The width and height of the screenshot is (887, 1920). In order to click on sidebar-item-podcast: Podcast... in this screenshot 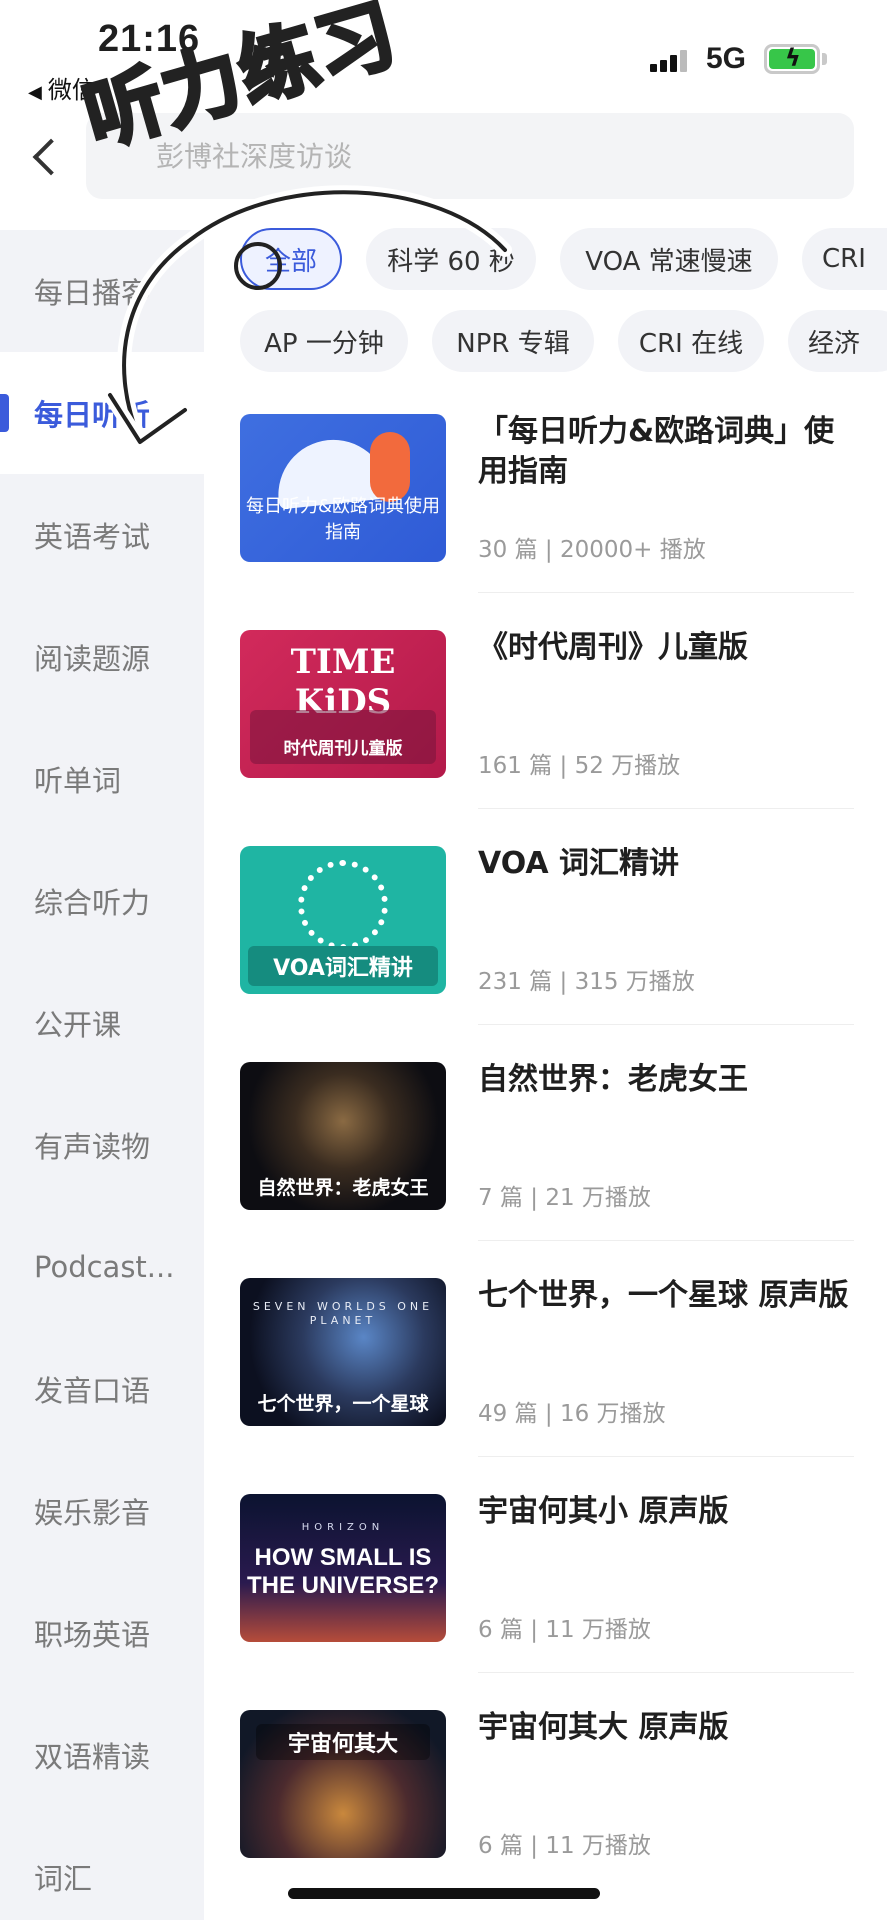, I will do `click(102, 1267)`.